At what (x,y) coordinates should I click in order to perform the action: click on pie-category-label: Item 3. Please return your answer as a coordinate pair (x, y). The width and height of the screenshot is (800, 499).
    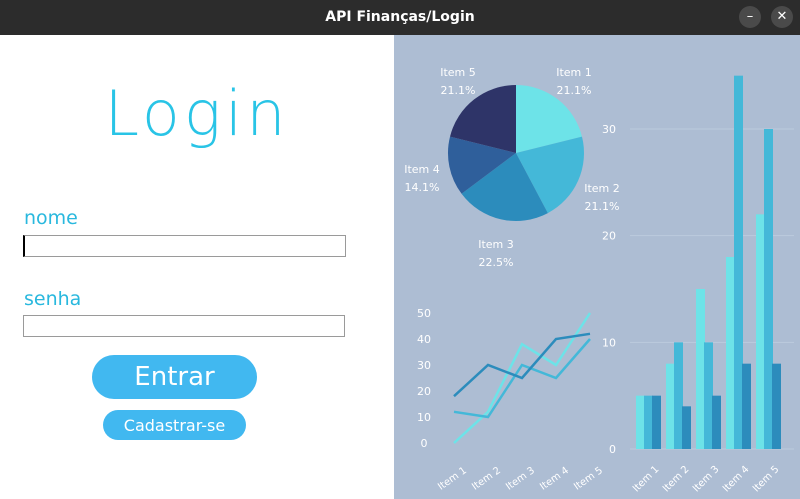
    Looking at the image, I should click on (496, 244).